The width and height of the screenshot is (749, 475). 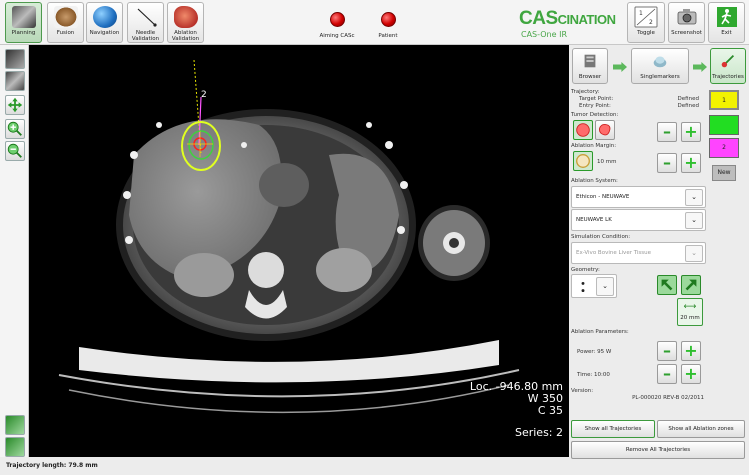 I want to click on tumor-circle-button, so click(x=583, y=130).